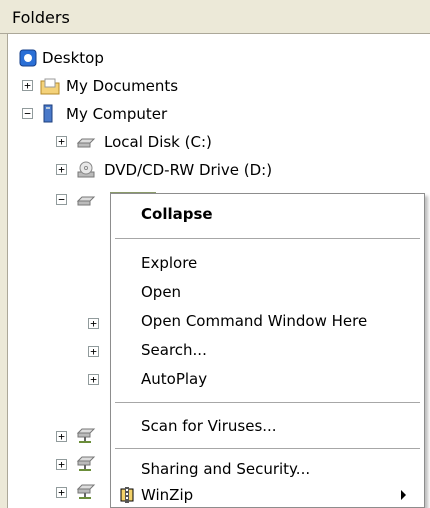 This screenshot has width=430, height=508. Describe the element at coordinates (177, 214) in the screenshot. I see `menu-item-collapse: Collapse` at that location.